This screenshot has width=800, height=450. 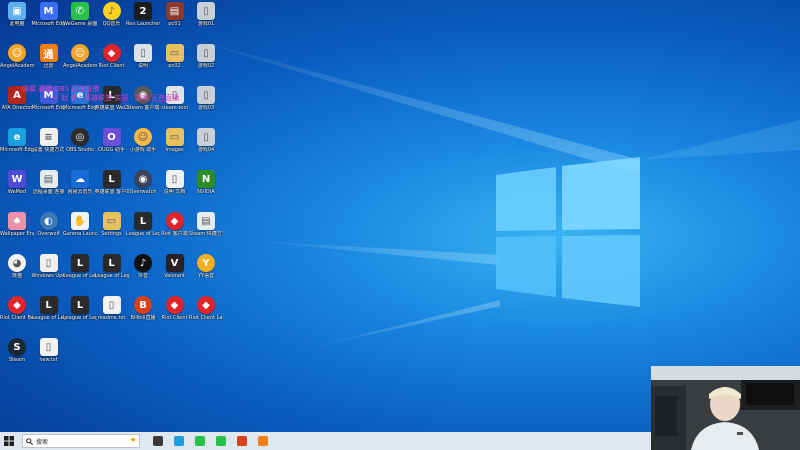 What do you see at coordinates (17, 356) in the screenshot?
I see `desktop-icon: S Steam` at bounding box center [17, 356].